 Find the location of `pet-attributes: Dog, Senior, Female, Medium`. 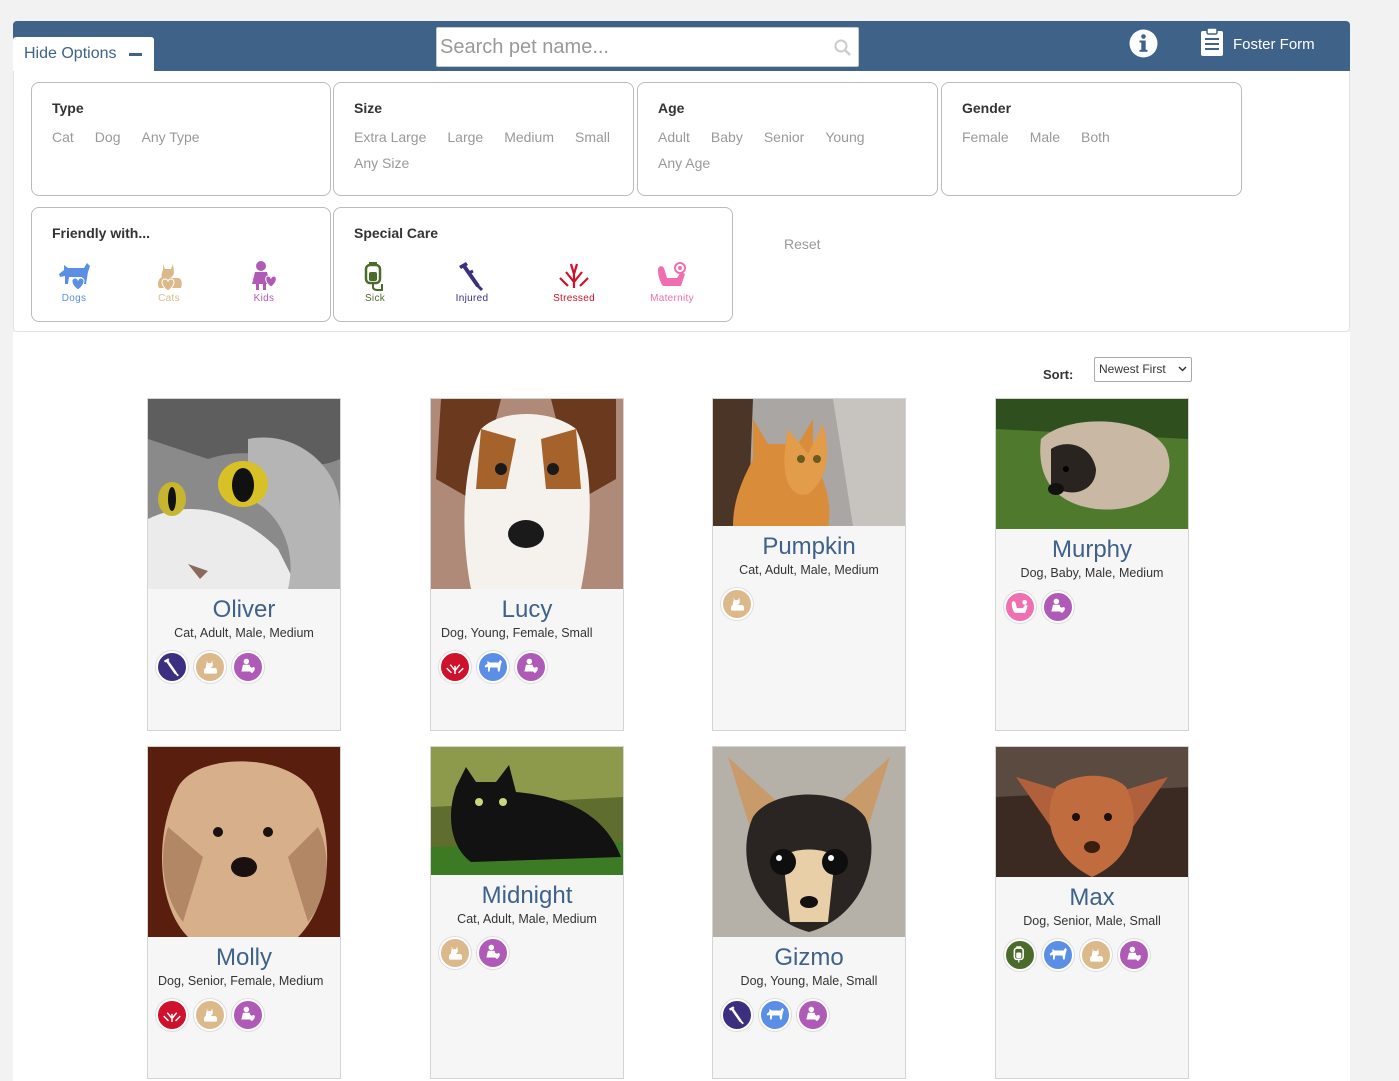

pet-attributes: Dog, Senior, Female, Medium is located at coordinates (241, 981).